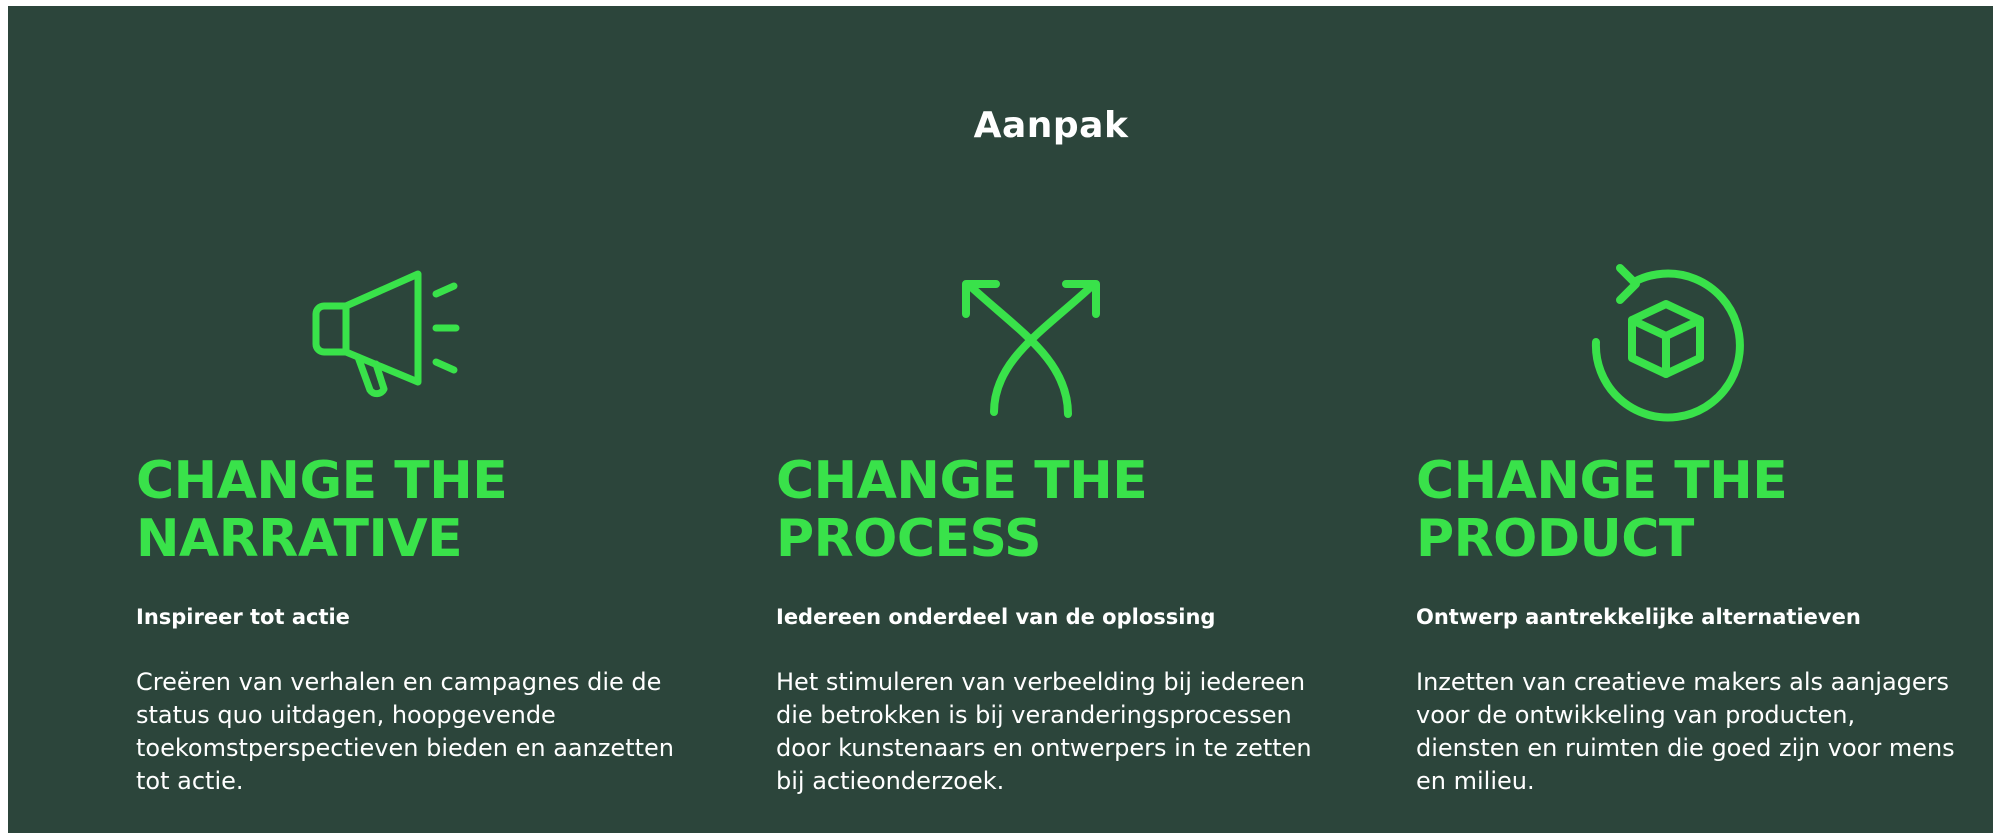  What do you see at coordinates (1602, 510) in the screenshot?
I see `column-heading: CHANGE THE PRODUCT` at bounding box center [1602, 510].